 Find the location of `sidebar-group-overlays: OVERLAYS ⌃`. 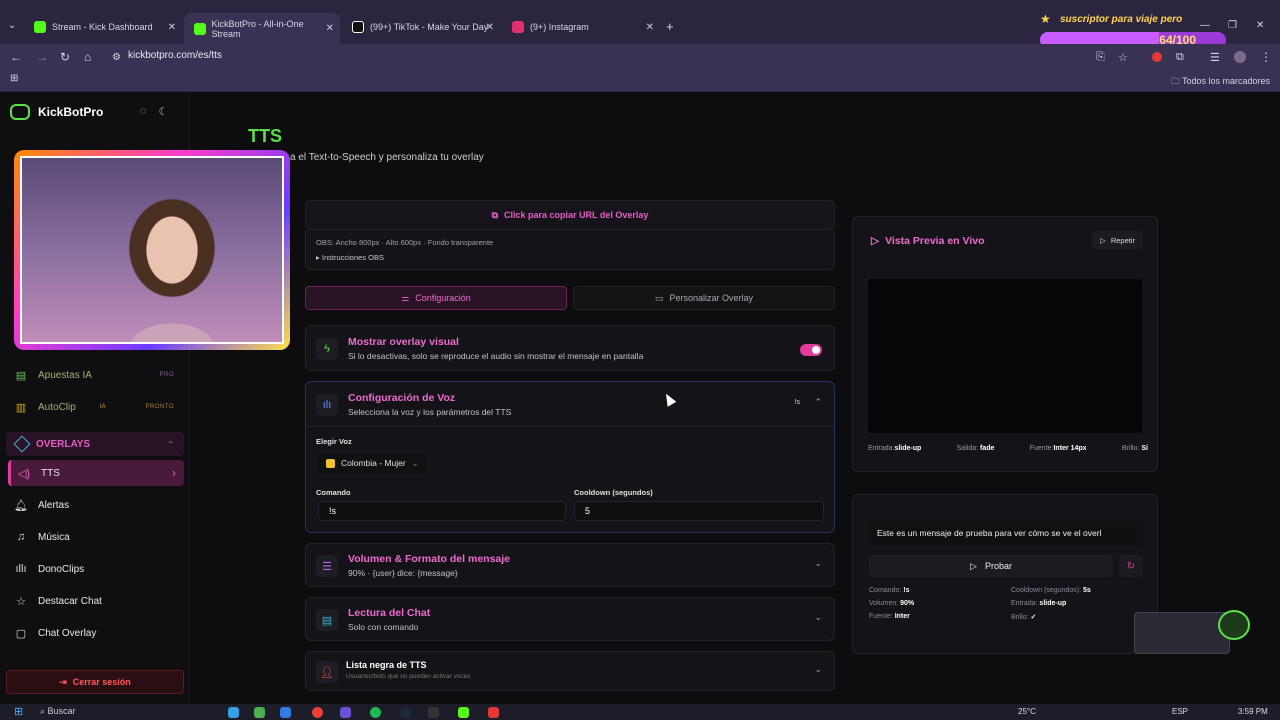

sidebar-group-overlays: OVERLAYS ⌃ is located at coordinates (95, 444).